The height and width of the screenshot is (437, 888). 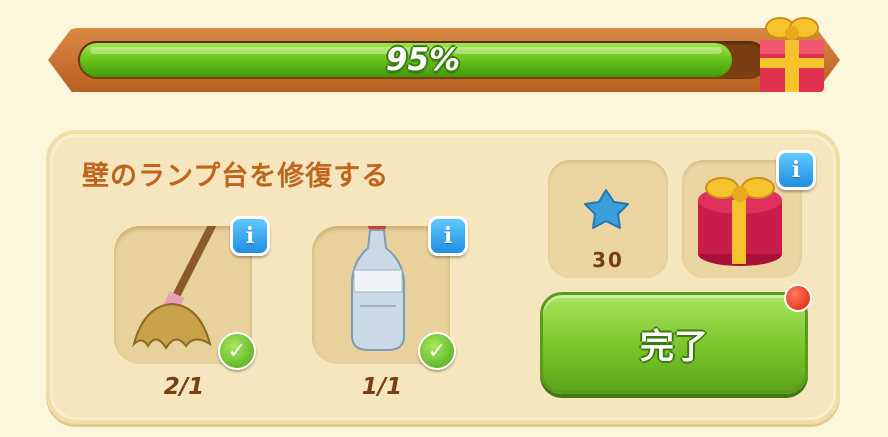 What do you see at coordinates (184, 387) in the screenshot?
I see `requirement-count: 2/1` at bounding box center [184, 387].